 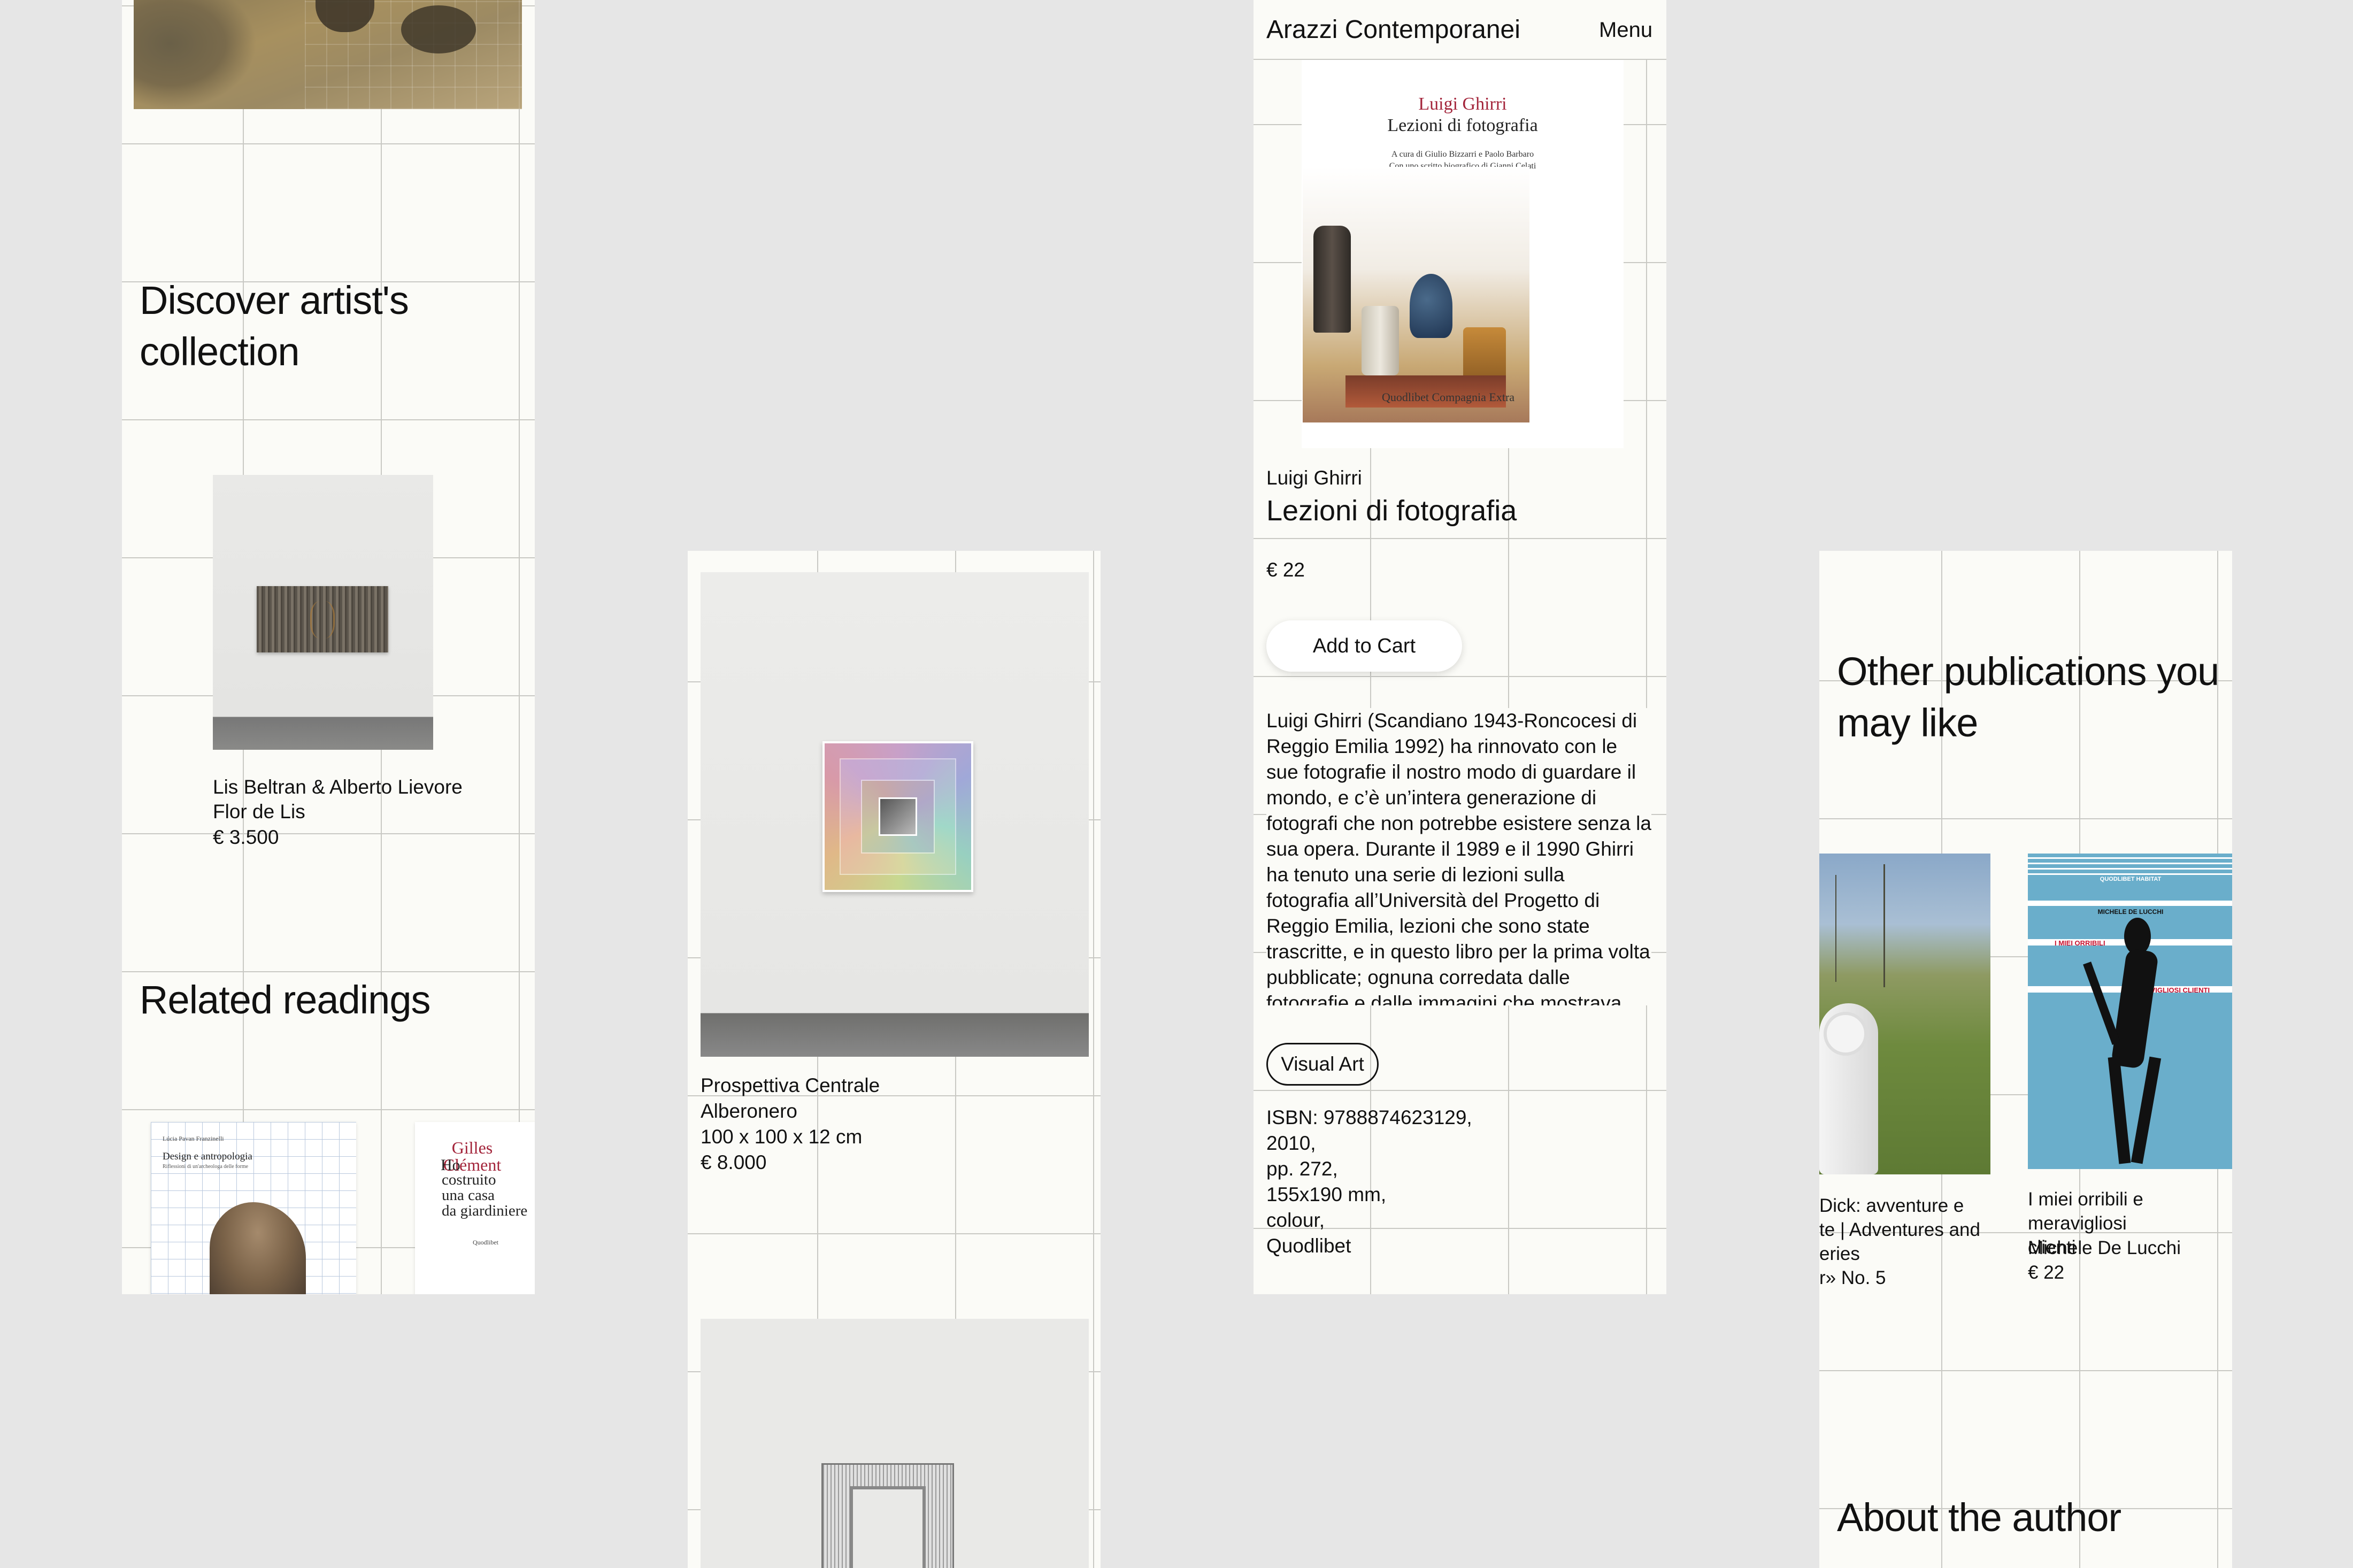 I want to click on next-artwork-piece, so click(x=887, y=1516).